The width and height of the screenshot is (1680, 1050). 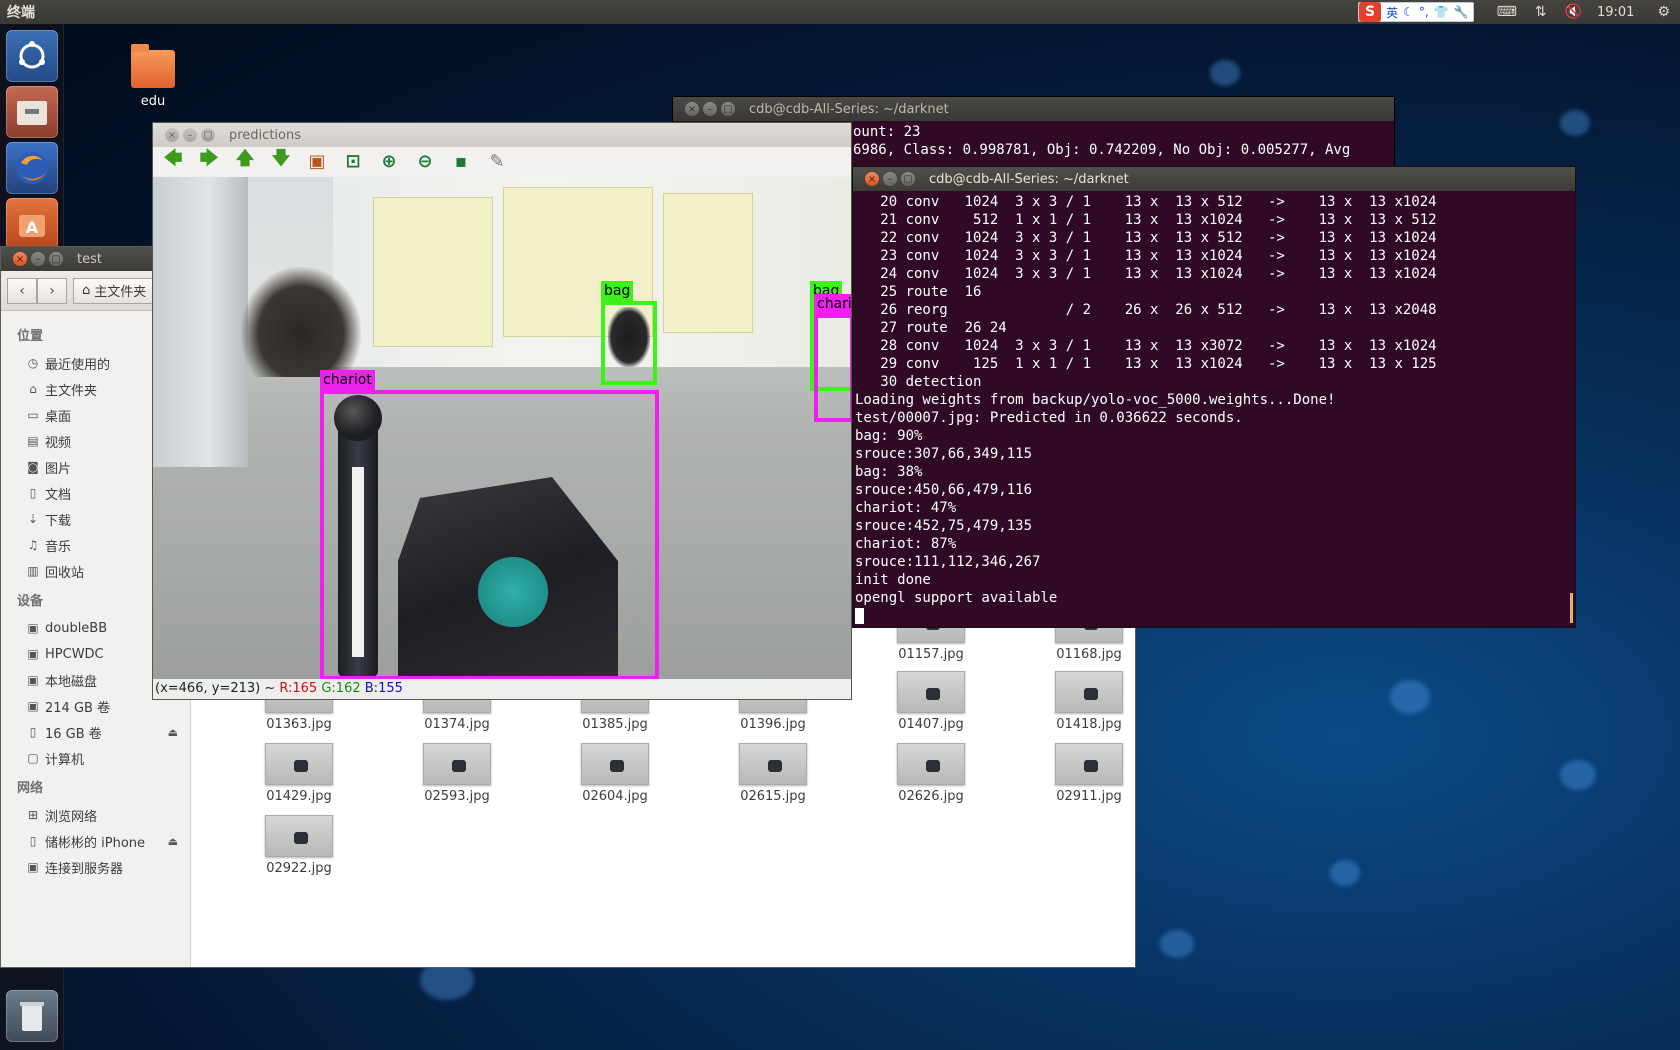 I want to click on clock-icon: ◷, so click(x=33, y=363).